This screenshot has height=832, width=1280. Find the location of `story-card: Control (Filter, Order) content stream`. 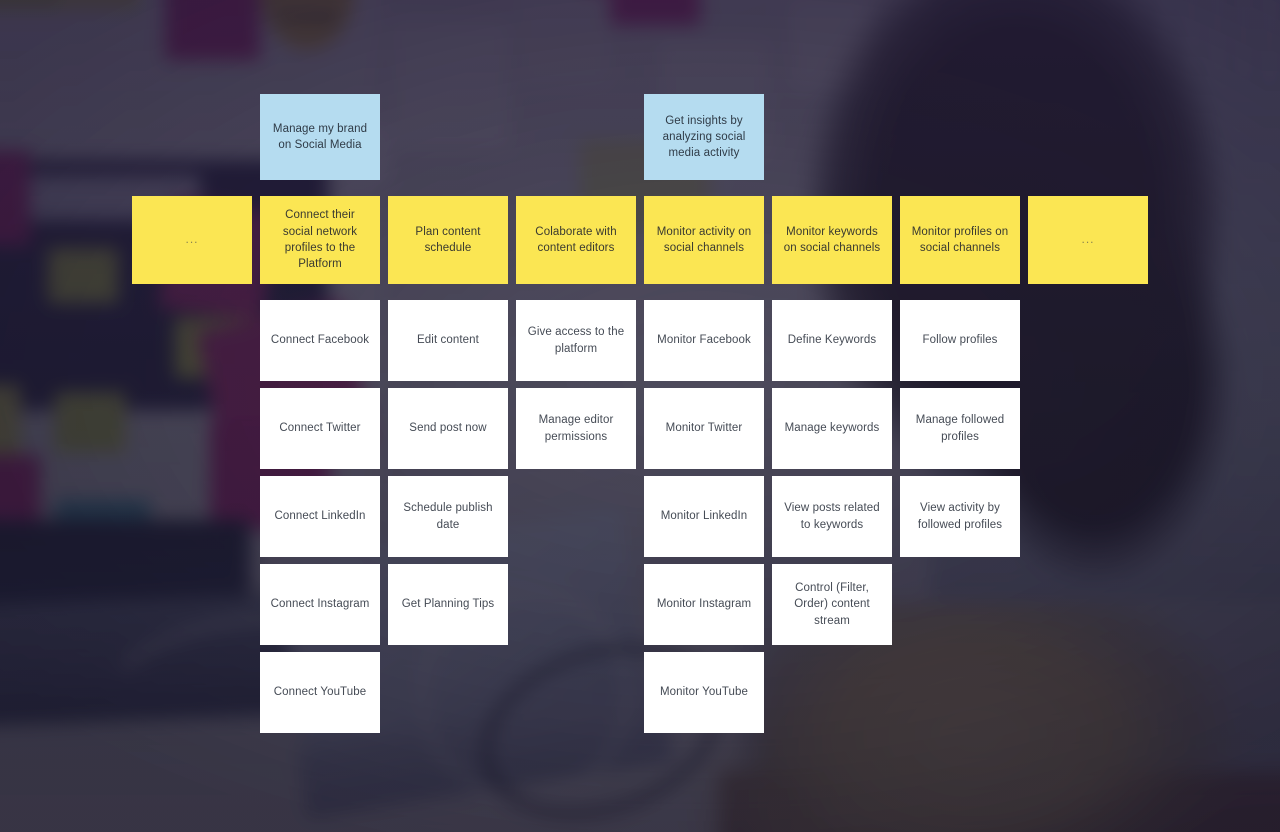

story-card: Control (Filter, Order) content stream is located at coordinates (832, 604).